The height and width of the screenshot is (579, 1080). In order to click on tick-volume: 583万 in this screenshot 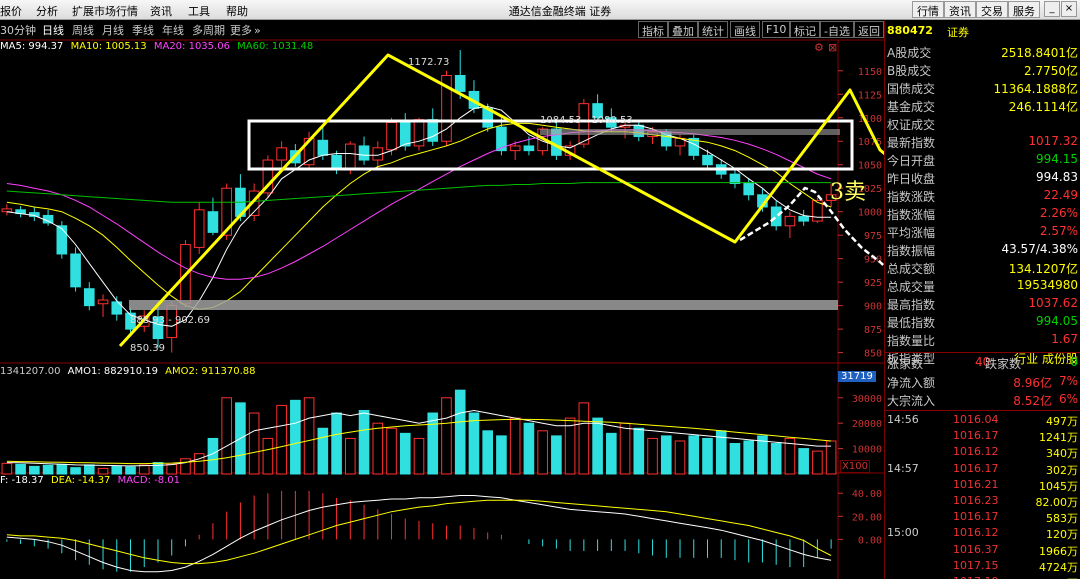, I will do `click(1062, 519)`.